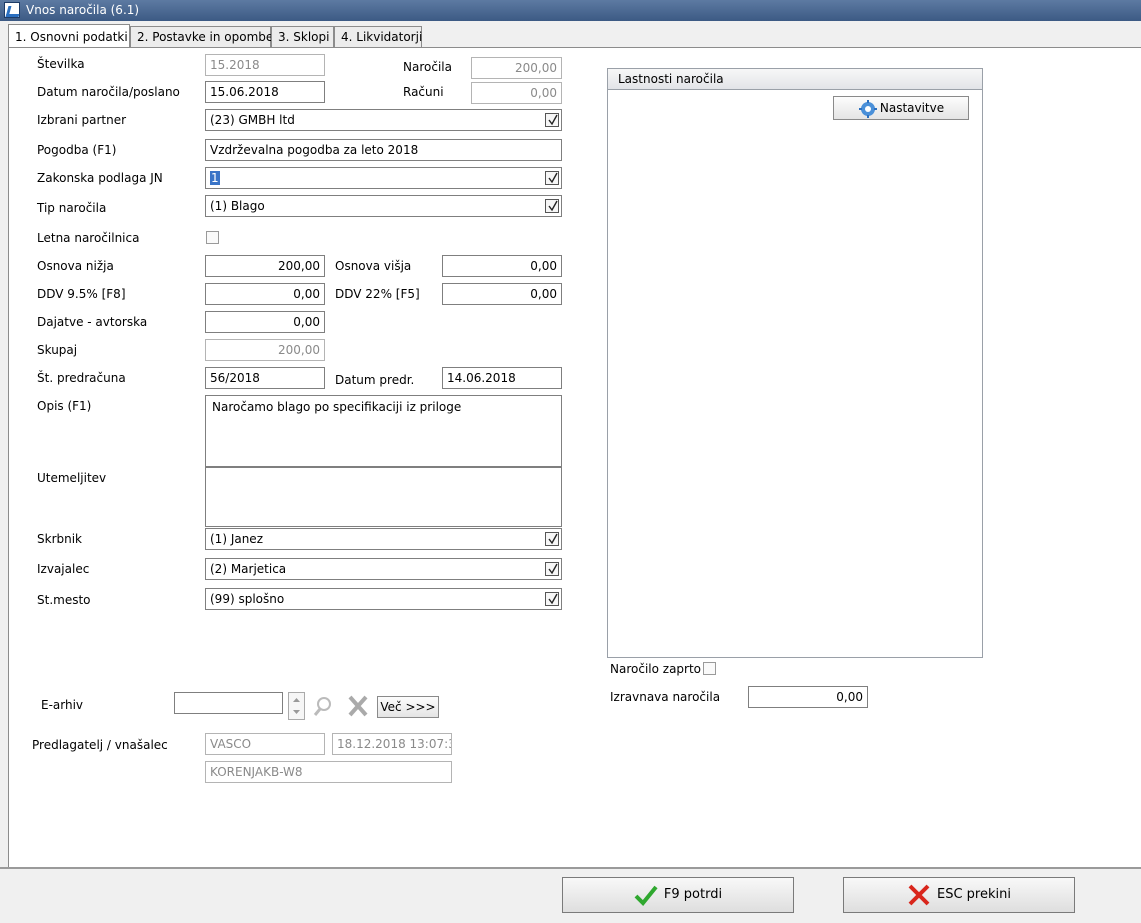 The height and width of the screenshot is (923, 1141). What do you see at coordinates (358, 706) in the screenshot?
I see `delete-icon` at bounding box center [358, 706].